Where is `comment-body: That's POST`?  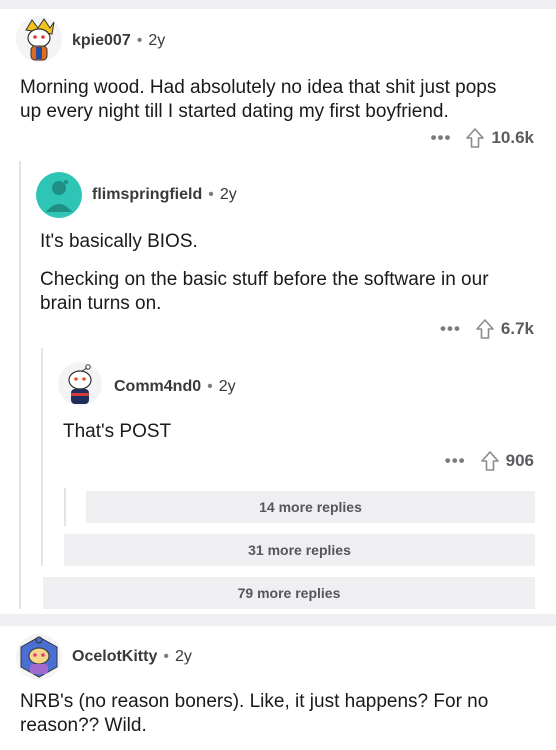 comment-body: That's POST is located at coordinates (117, 431).